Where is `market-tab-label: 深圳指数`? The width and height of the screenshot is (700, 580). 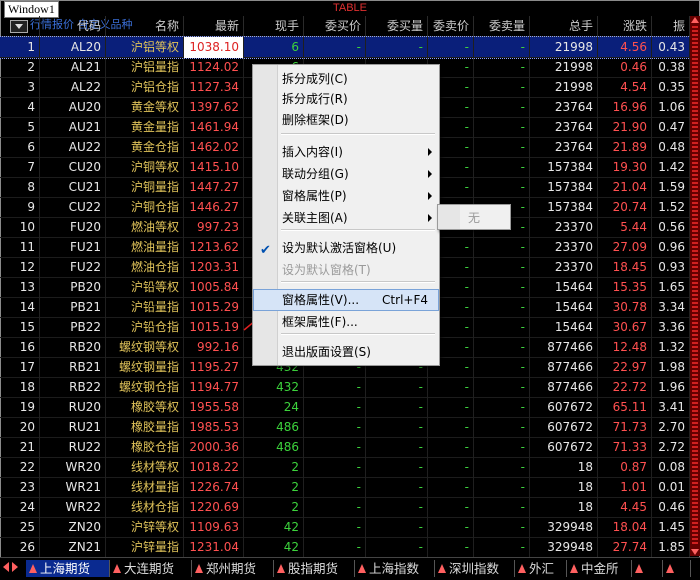 market-tab-label: 深圳指数 is located at coordinates (474, 568).